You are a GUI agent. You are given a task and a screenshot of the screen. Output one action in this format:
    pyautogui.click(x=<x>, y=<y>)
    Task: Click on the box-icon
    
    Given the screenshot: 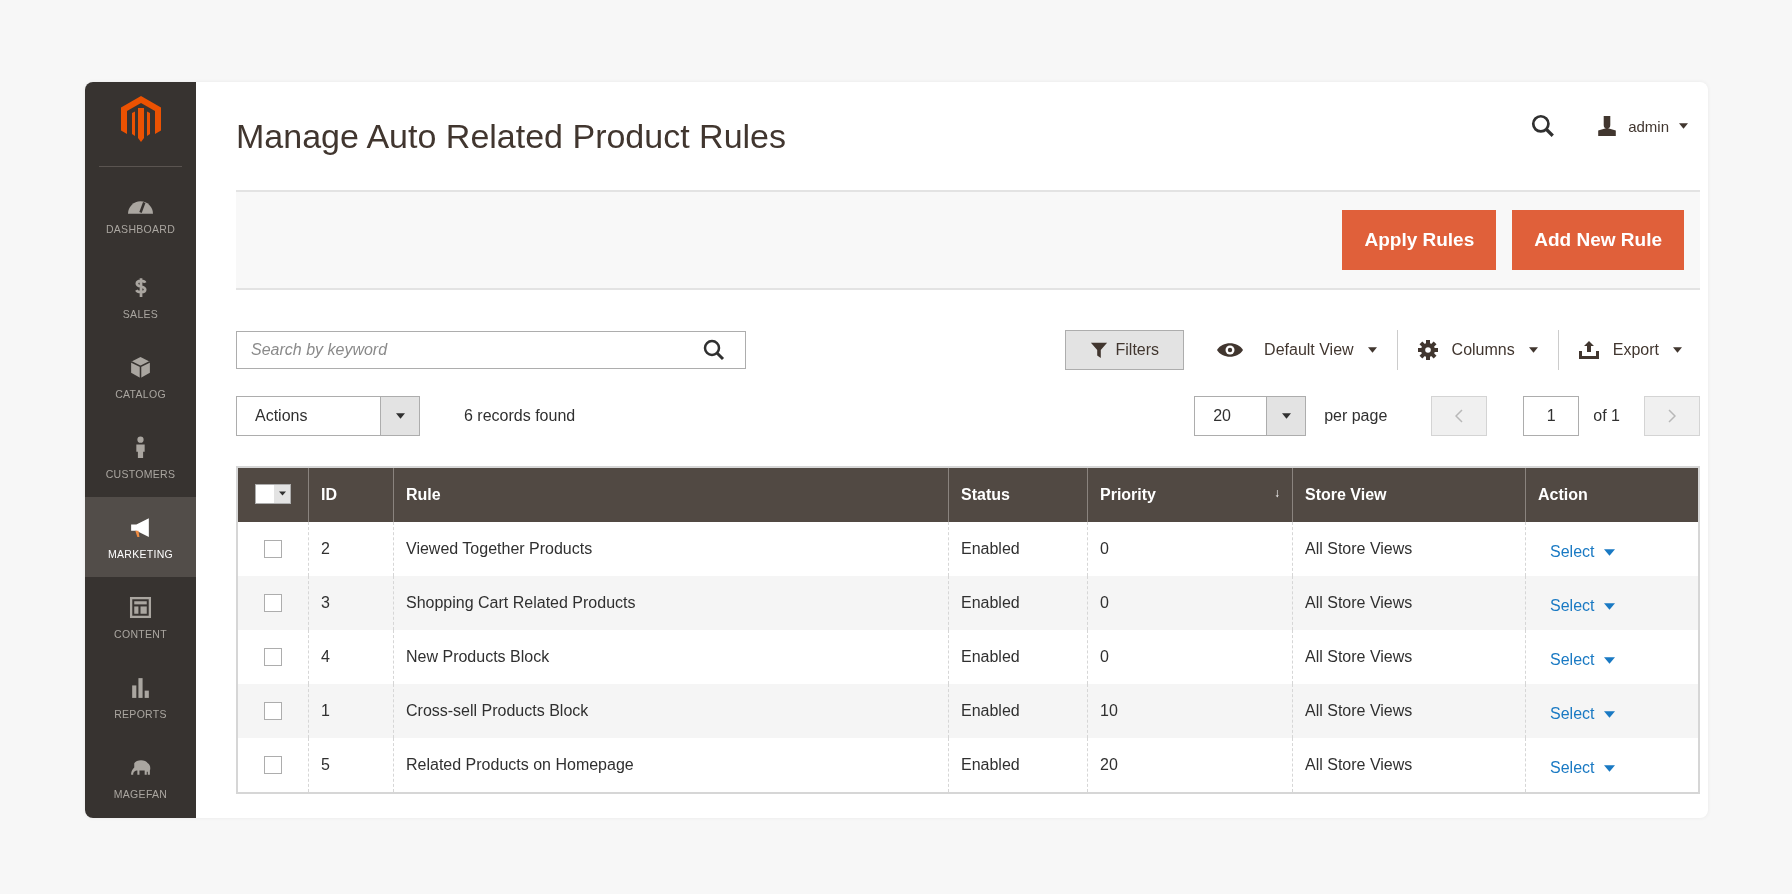 What is the action you would take?
    pyautogui.click(x=140, y=367)
    